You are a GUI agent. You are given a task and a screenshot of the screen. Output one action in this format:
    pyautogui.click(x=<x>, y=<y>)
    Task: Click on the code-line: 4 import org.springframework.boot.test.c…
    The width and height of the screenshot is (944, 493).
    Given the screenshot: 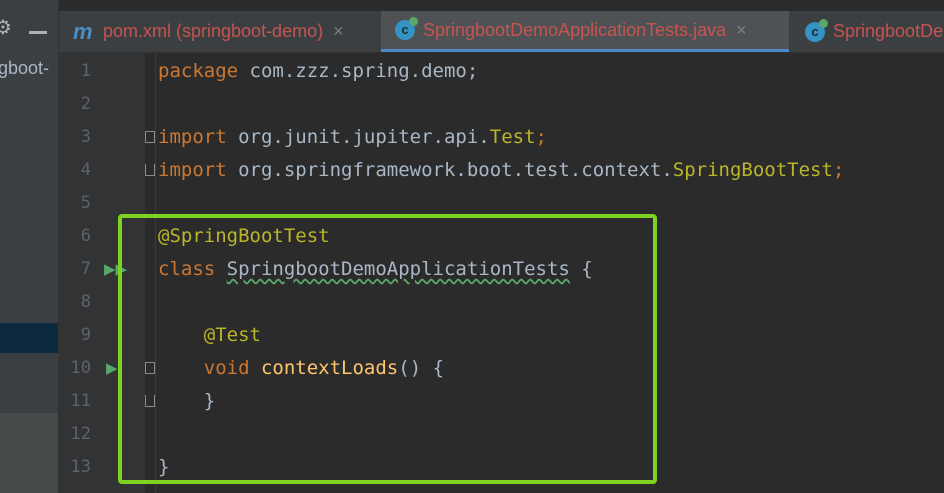 What is the action you would take?
    pyautogui.click(x=501, y=170)
    